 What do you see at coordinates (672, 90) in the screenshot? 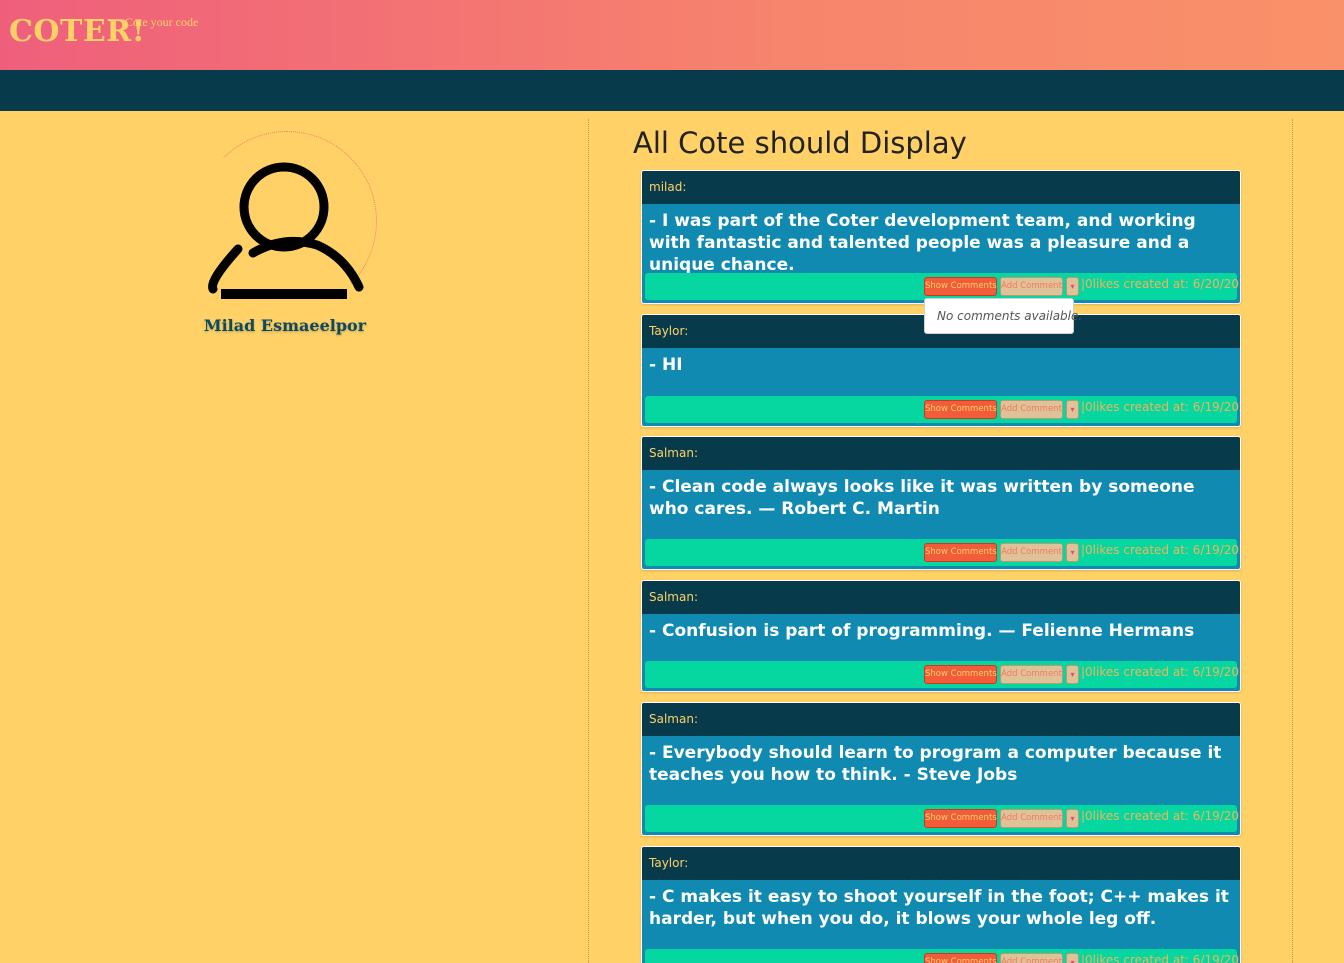
I see `navbar` at bounding box center [672, 90].